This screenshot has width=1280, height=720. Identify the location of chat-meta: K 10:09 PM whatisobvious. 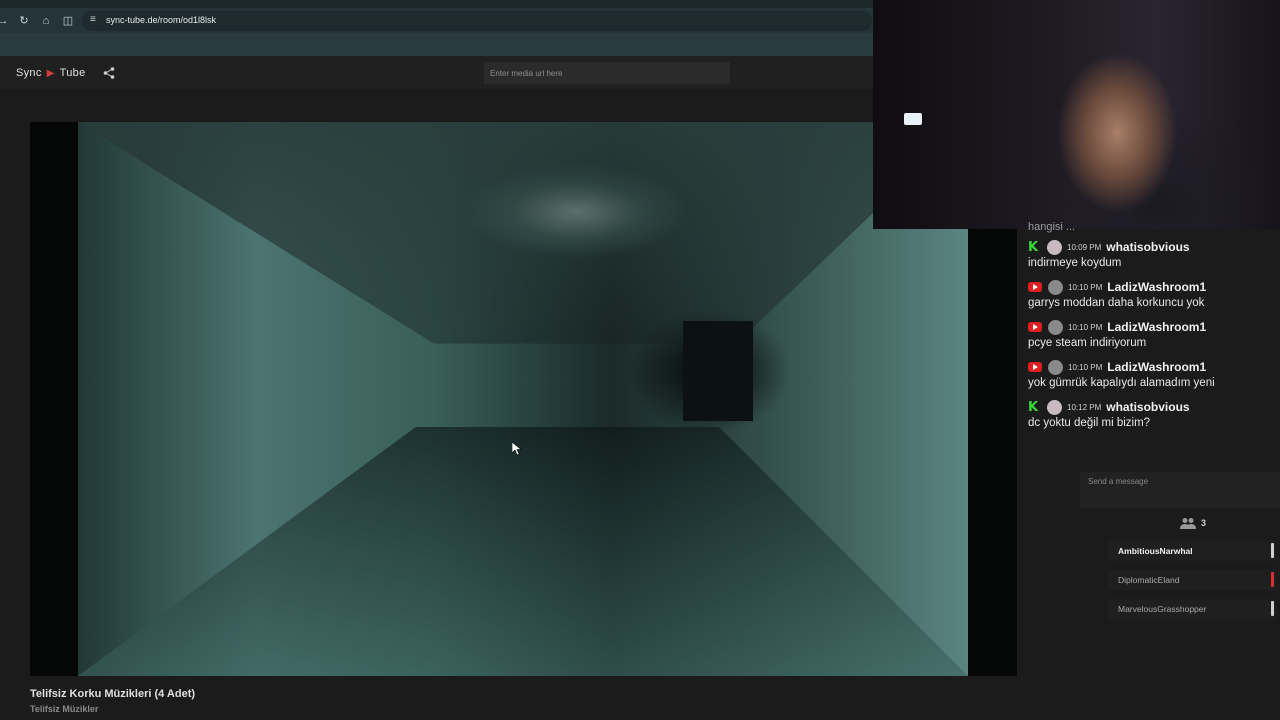
(1109, 247).